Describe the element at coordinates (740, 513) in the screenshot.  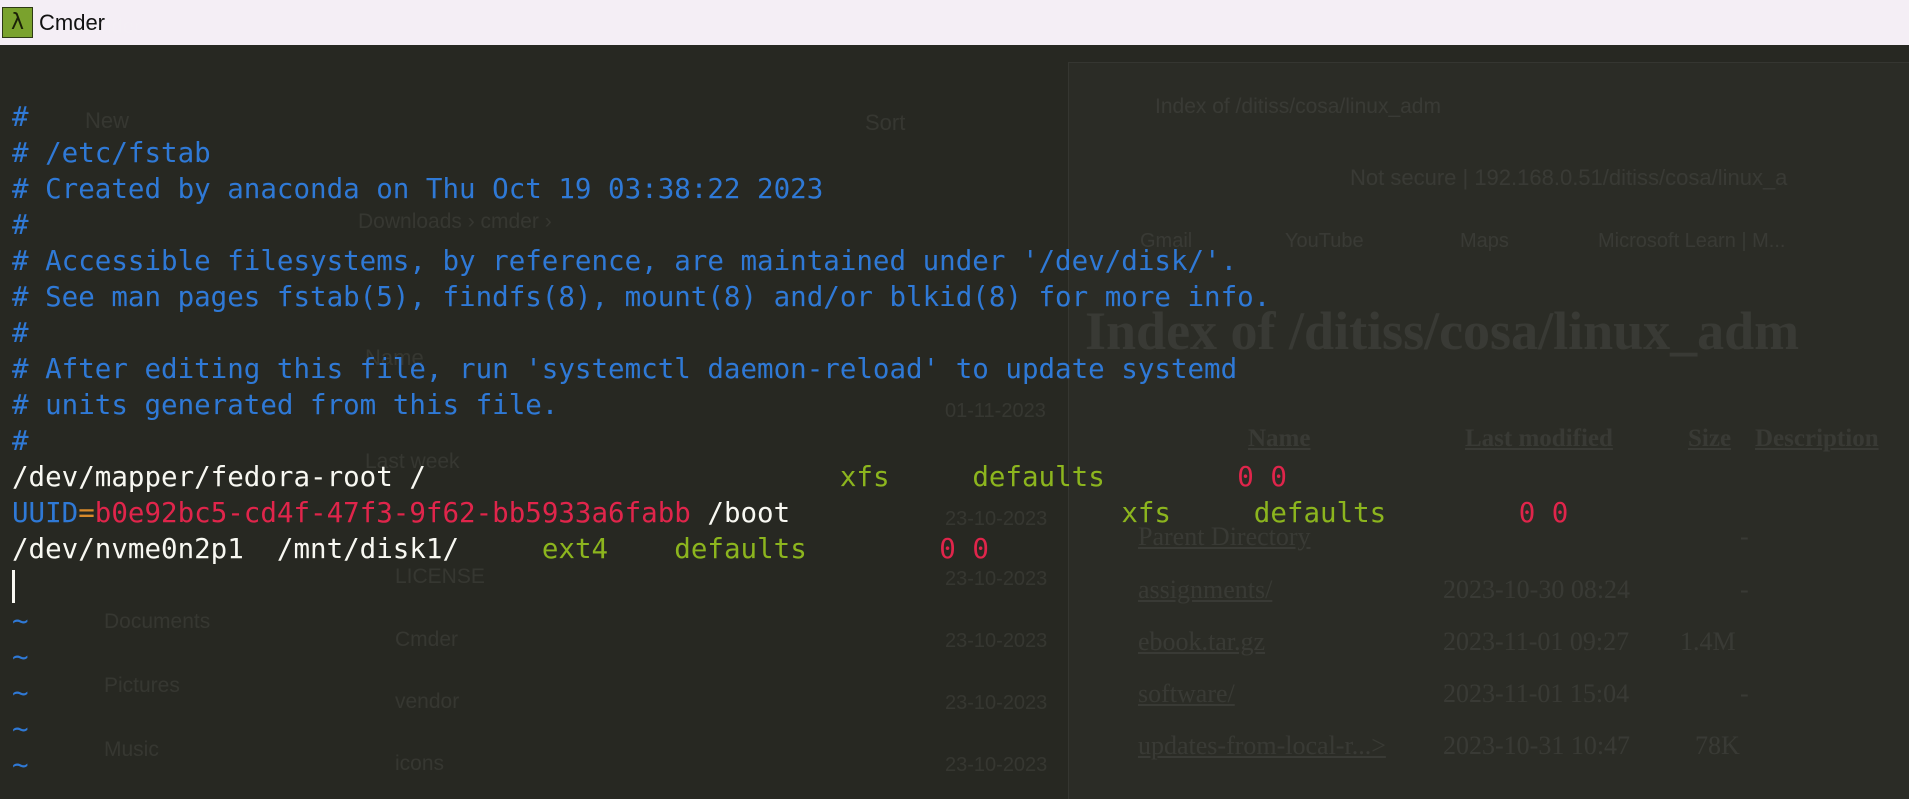
I see `mount-point: /boot` at that location.